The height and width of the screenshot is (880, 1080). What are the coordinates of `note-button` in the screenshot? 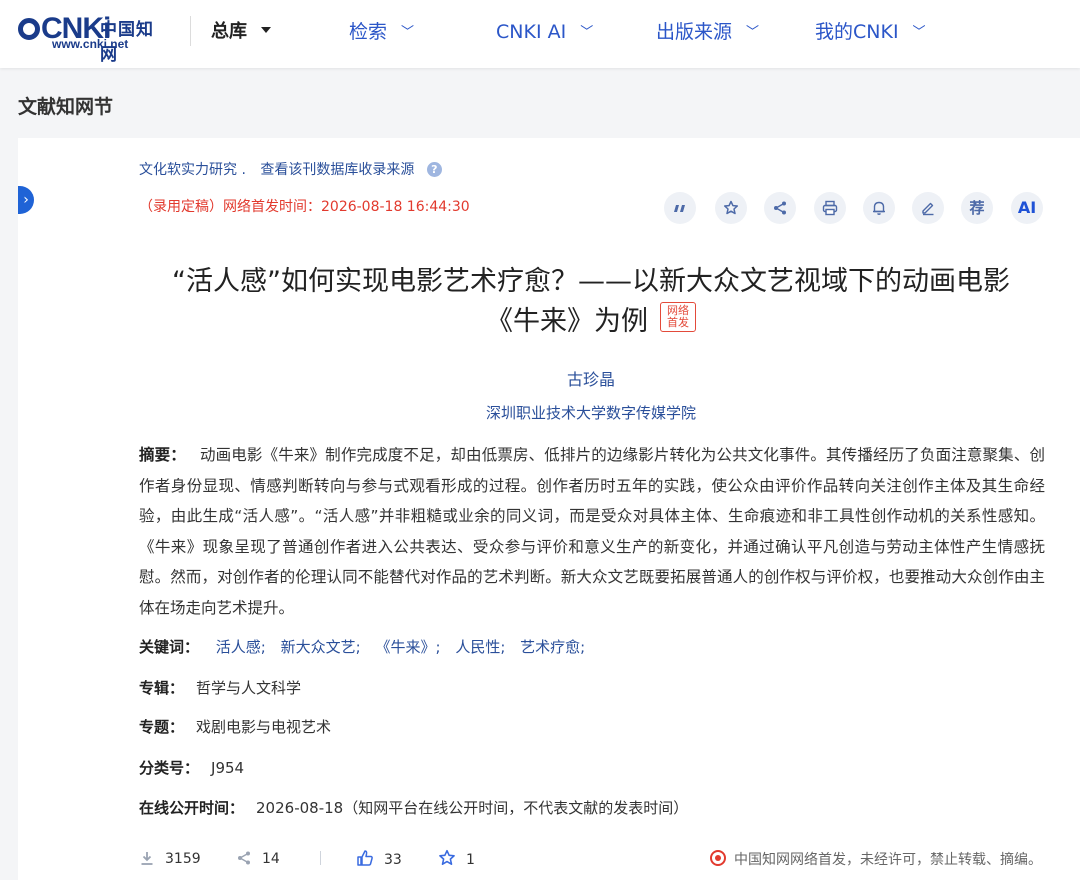 It's located at (928, 208).